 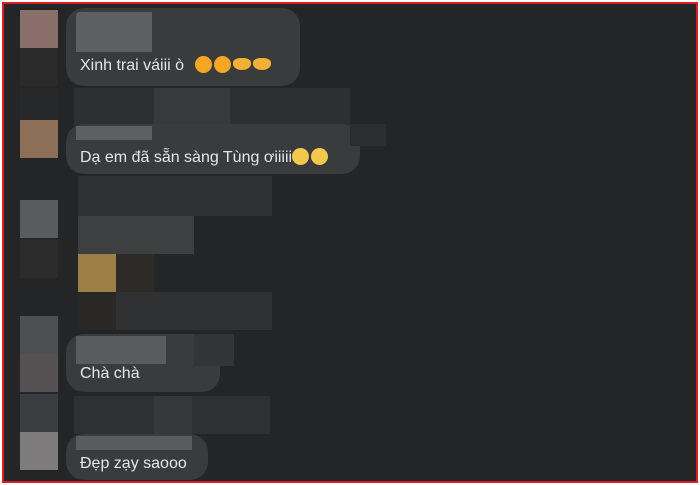 I want to click on comment-text: Chà chà, so click(x=110, y=374).